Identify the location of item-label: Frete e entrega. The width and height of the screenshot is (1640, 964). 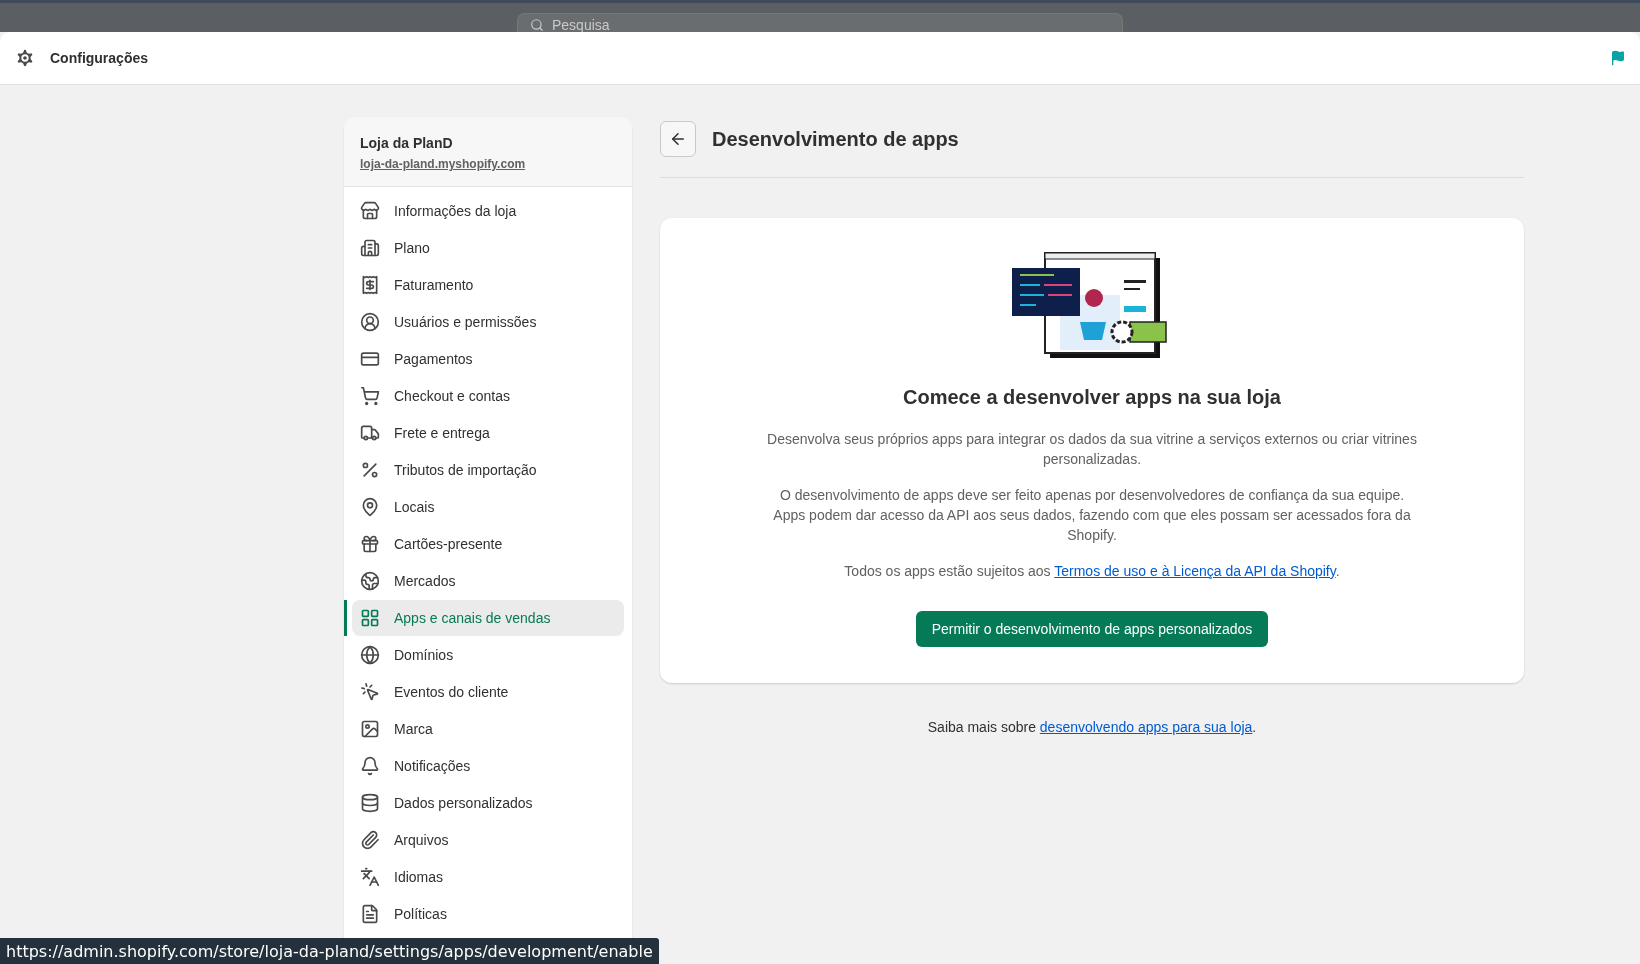
(442, 433).